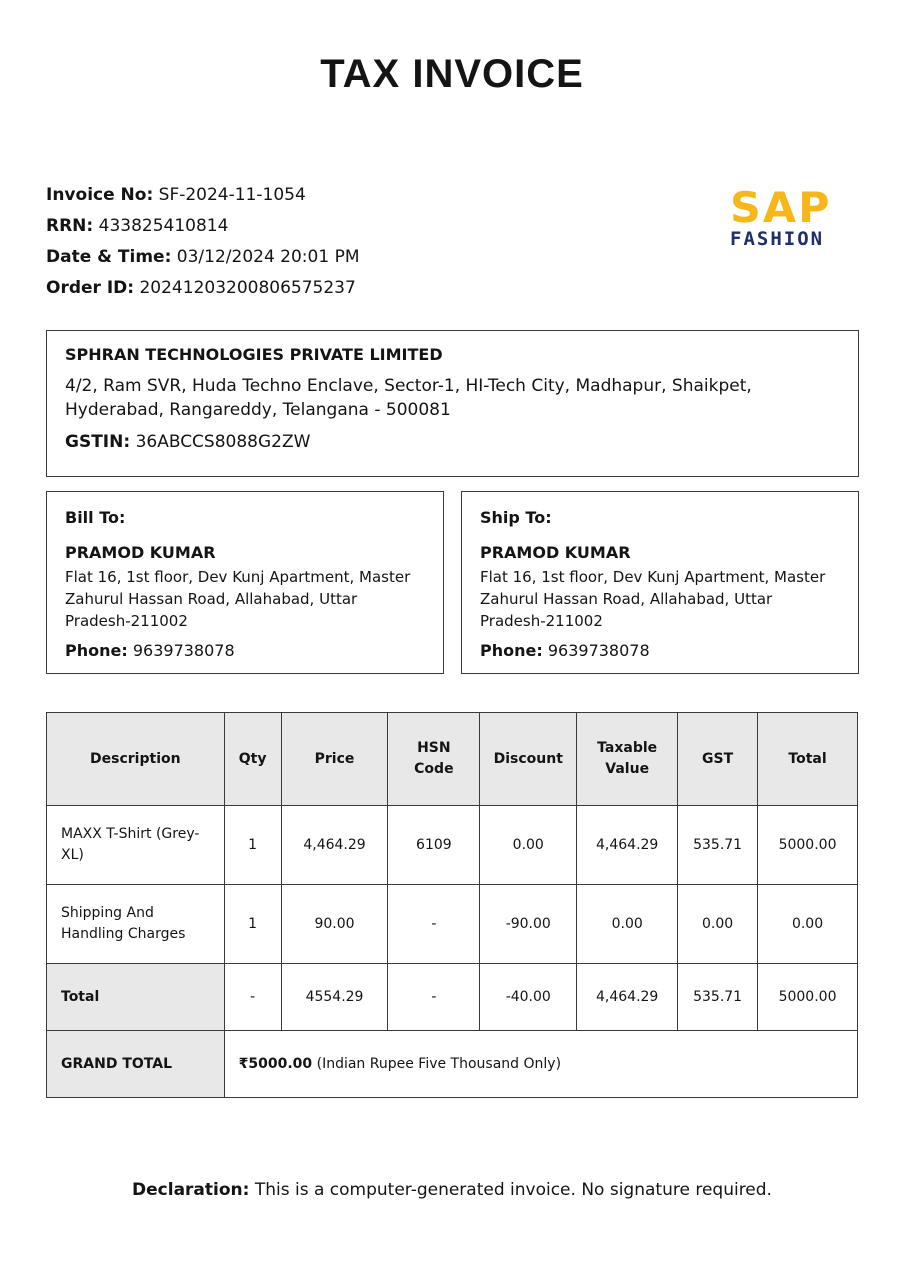  I want to click on column-header: Discount, so click(528, 759).